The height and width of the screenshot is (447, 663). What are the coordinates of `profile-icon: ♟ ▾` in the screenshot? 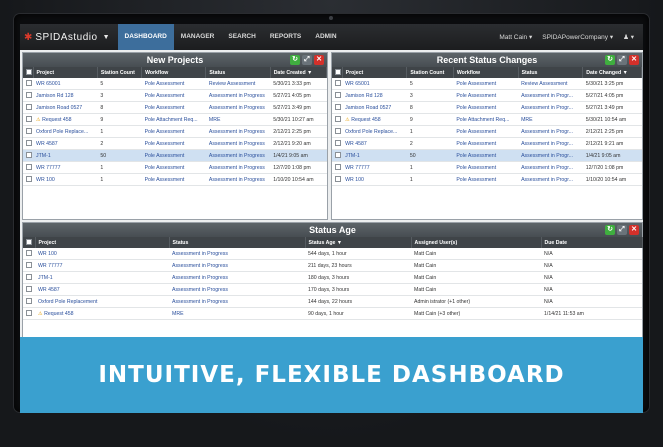 It's located at (628, 37).